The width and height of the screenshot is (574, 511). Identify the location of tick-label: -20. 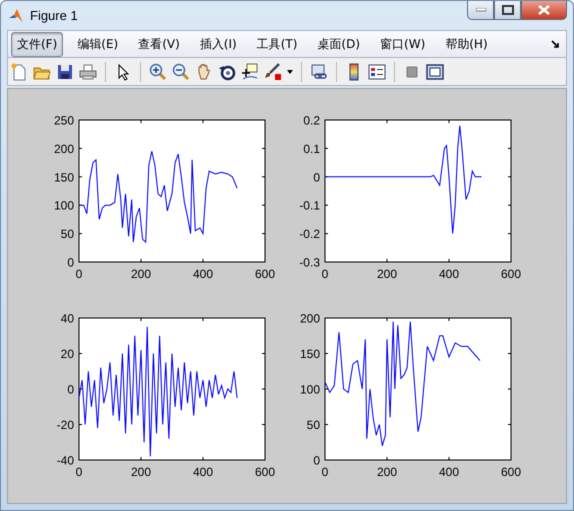
(65, 425).